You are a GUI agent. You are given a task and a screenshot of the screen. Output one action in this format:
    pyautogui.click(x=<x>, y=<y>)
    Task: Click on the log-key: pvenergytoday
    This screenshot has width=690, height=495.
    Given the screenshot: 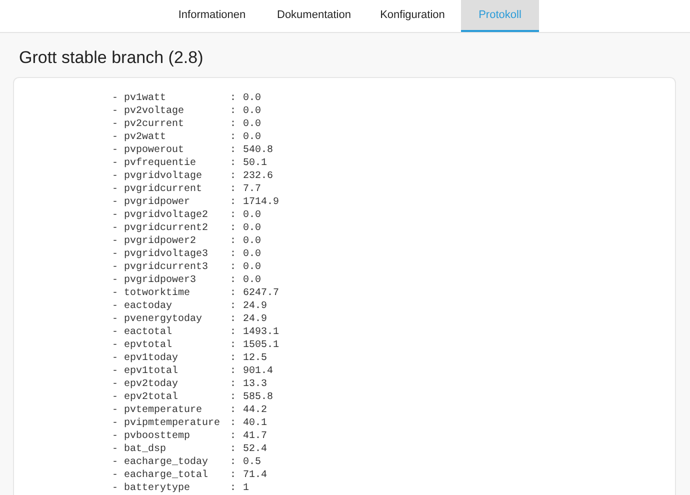 What is the action you would take?
    pyautogui.click(x=177, y=320)
    